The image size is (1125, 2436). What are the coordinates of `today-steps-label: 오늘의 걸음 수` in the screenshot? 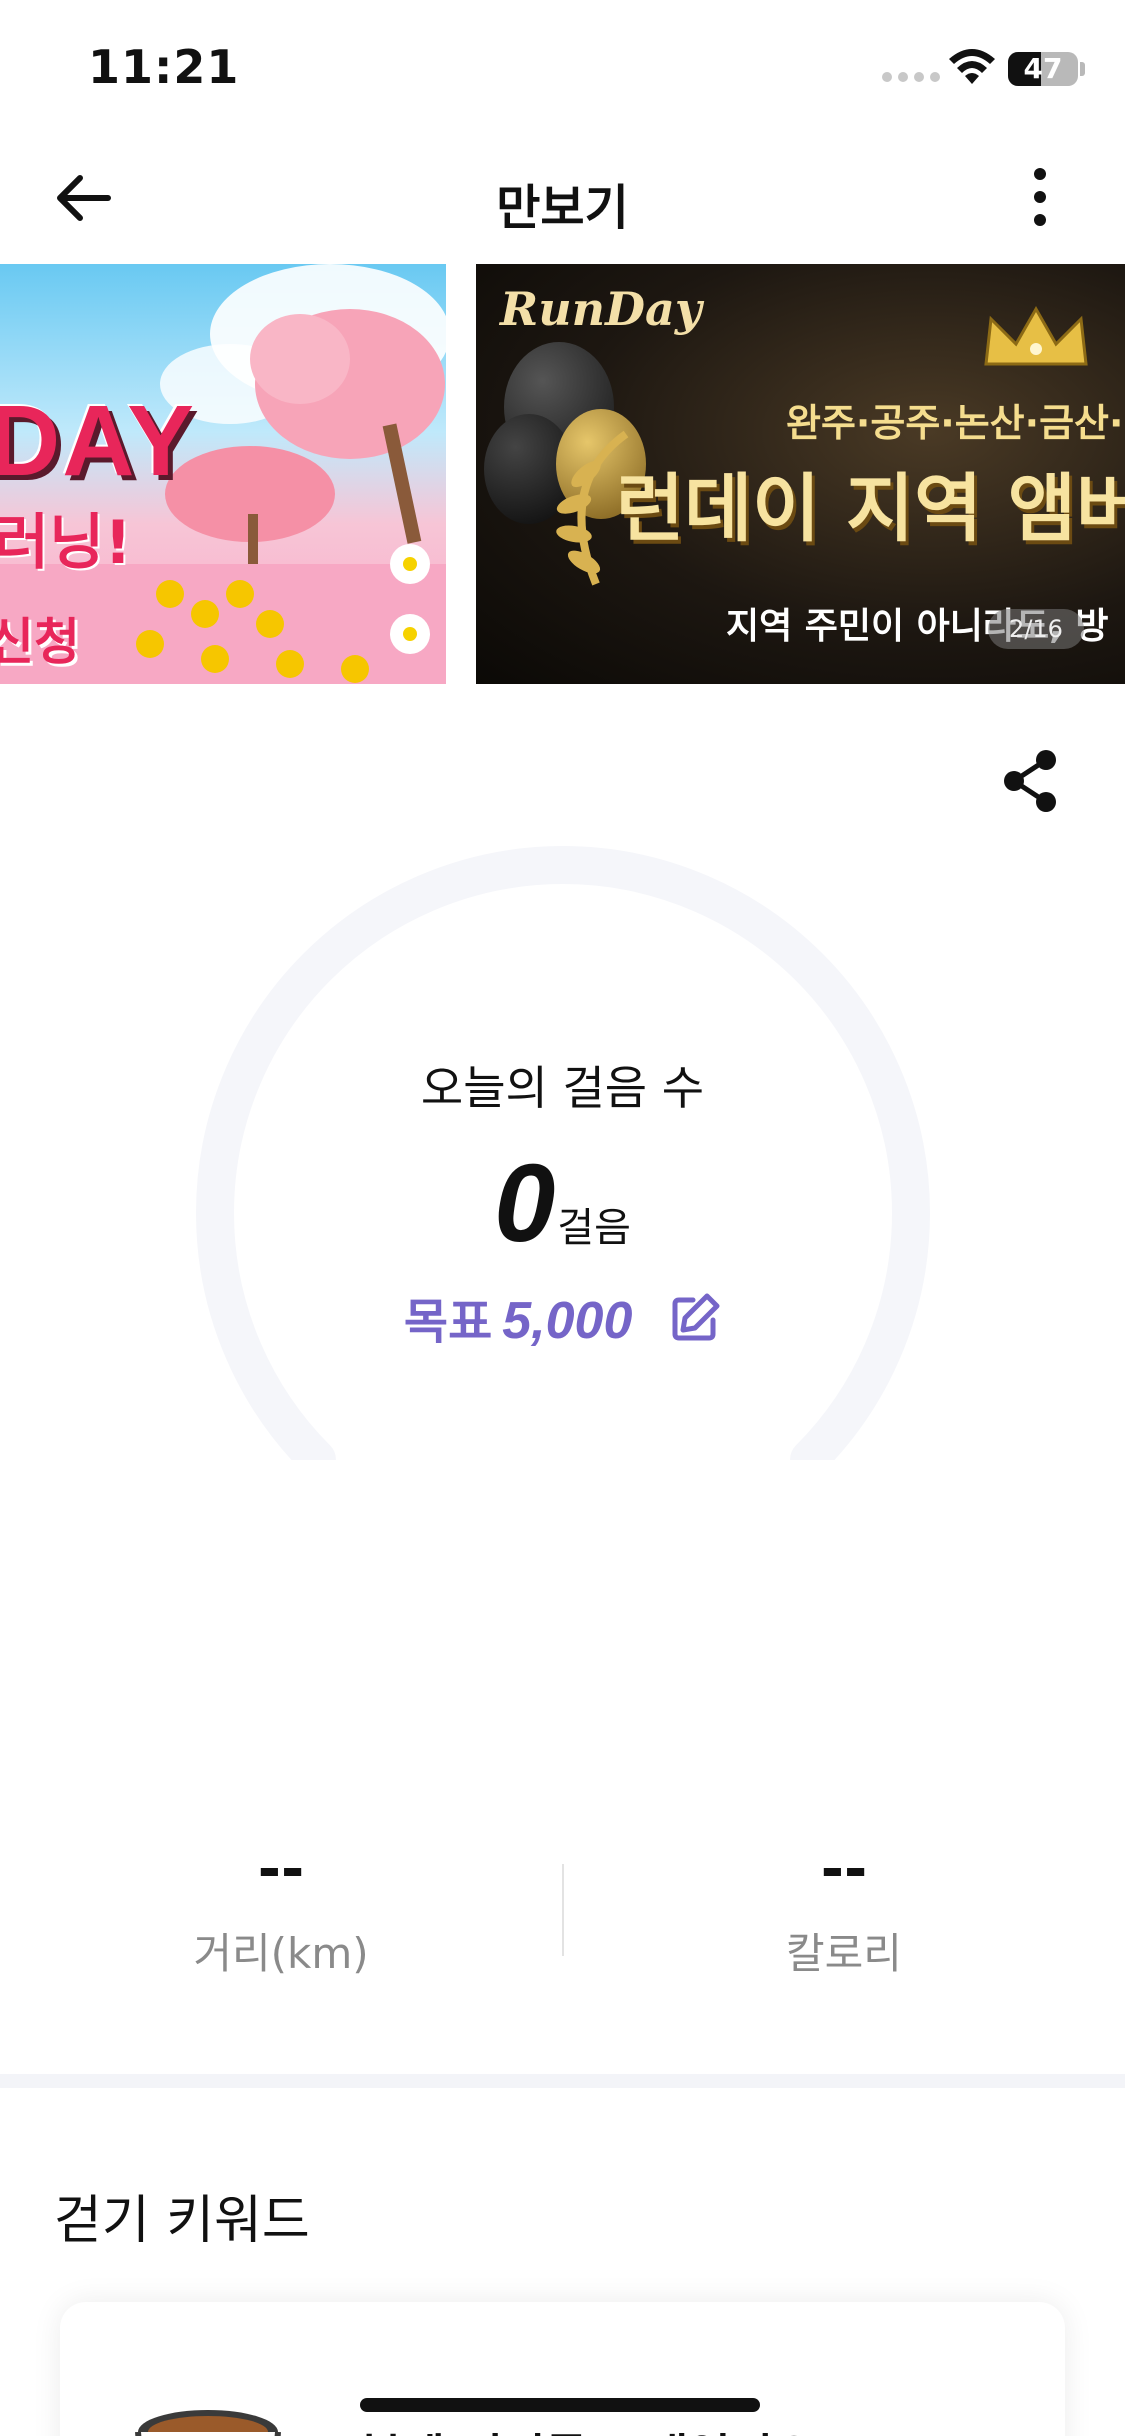 It's located at (562, 1088).